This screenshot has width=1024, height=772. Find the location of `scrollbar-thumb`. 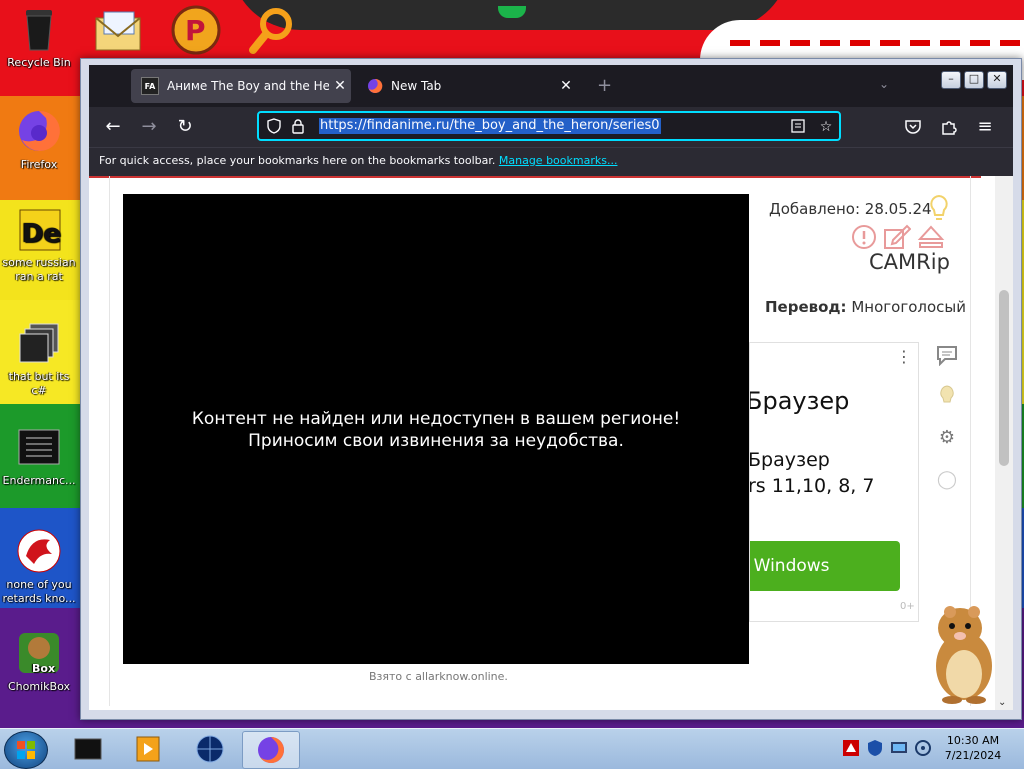

scrollbar-thumb is located at coordinates (1004, 378).